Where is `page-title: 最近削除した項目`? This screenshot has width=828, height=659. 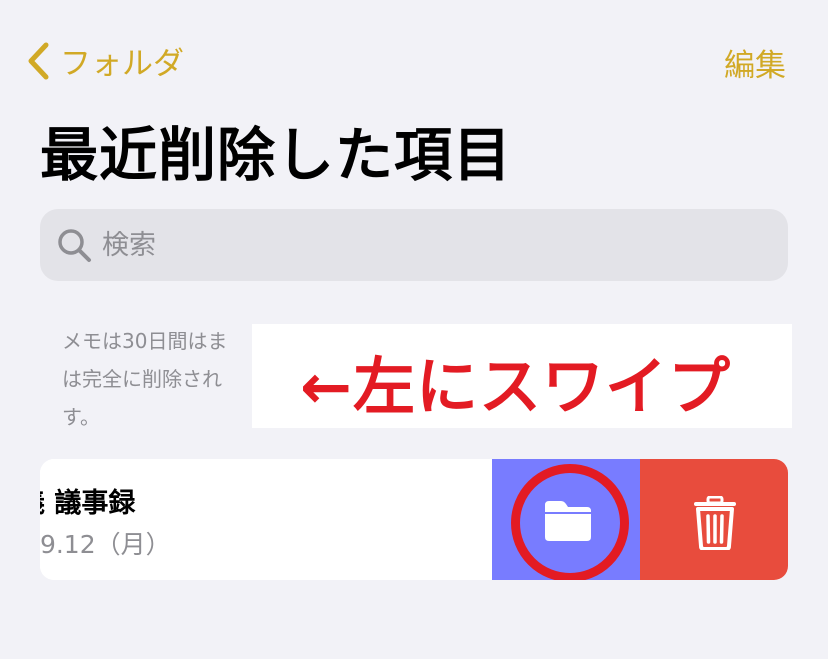
page-title: 最近削除した項目 is located at coordinates (276, 155).